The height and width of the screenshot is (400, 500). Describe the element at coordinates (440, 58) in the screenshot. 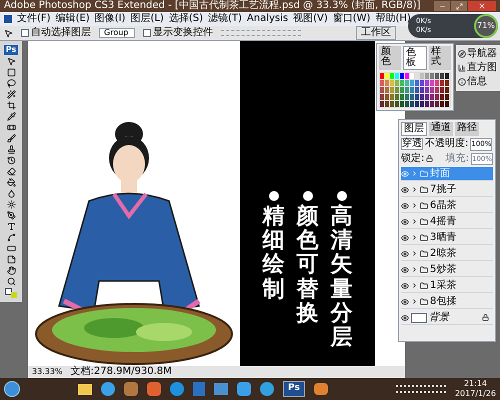

I see `panel-tab: 样式` at that location.